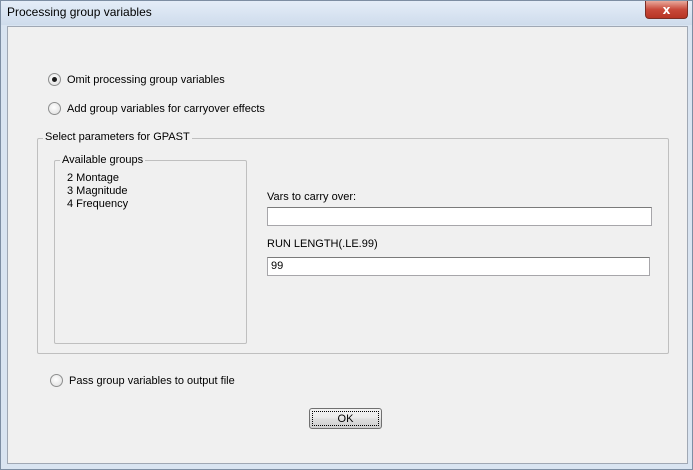  What do you see at coordinates (117, 137) in the screenshot?
I see `gpast-group-legend: Select parameters for GPAST` at bounding box center [117, 137].